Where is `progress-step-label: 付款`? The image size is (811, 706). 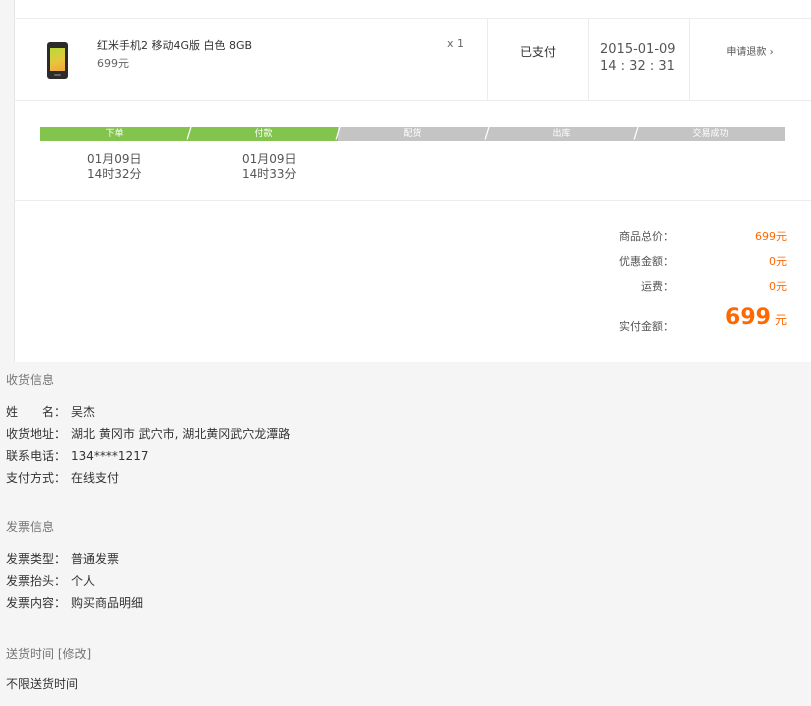
progress-step-label: 付款 is located at coordinates (263, 134).